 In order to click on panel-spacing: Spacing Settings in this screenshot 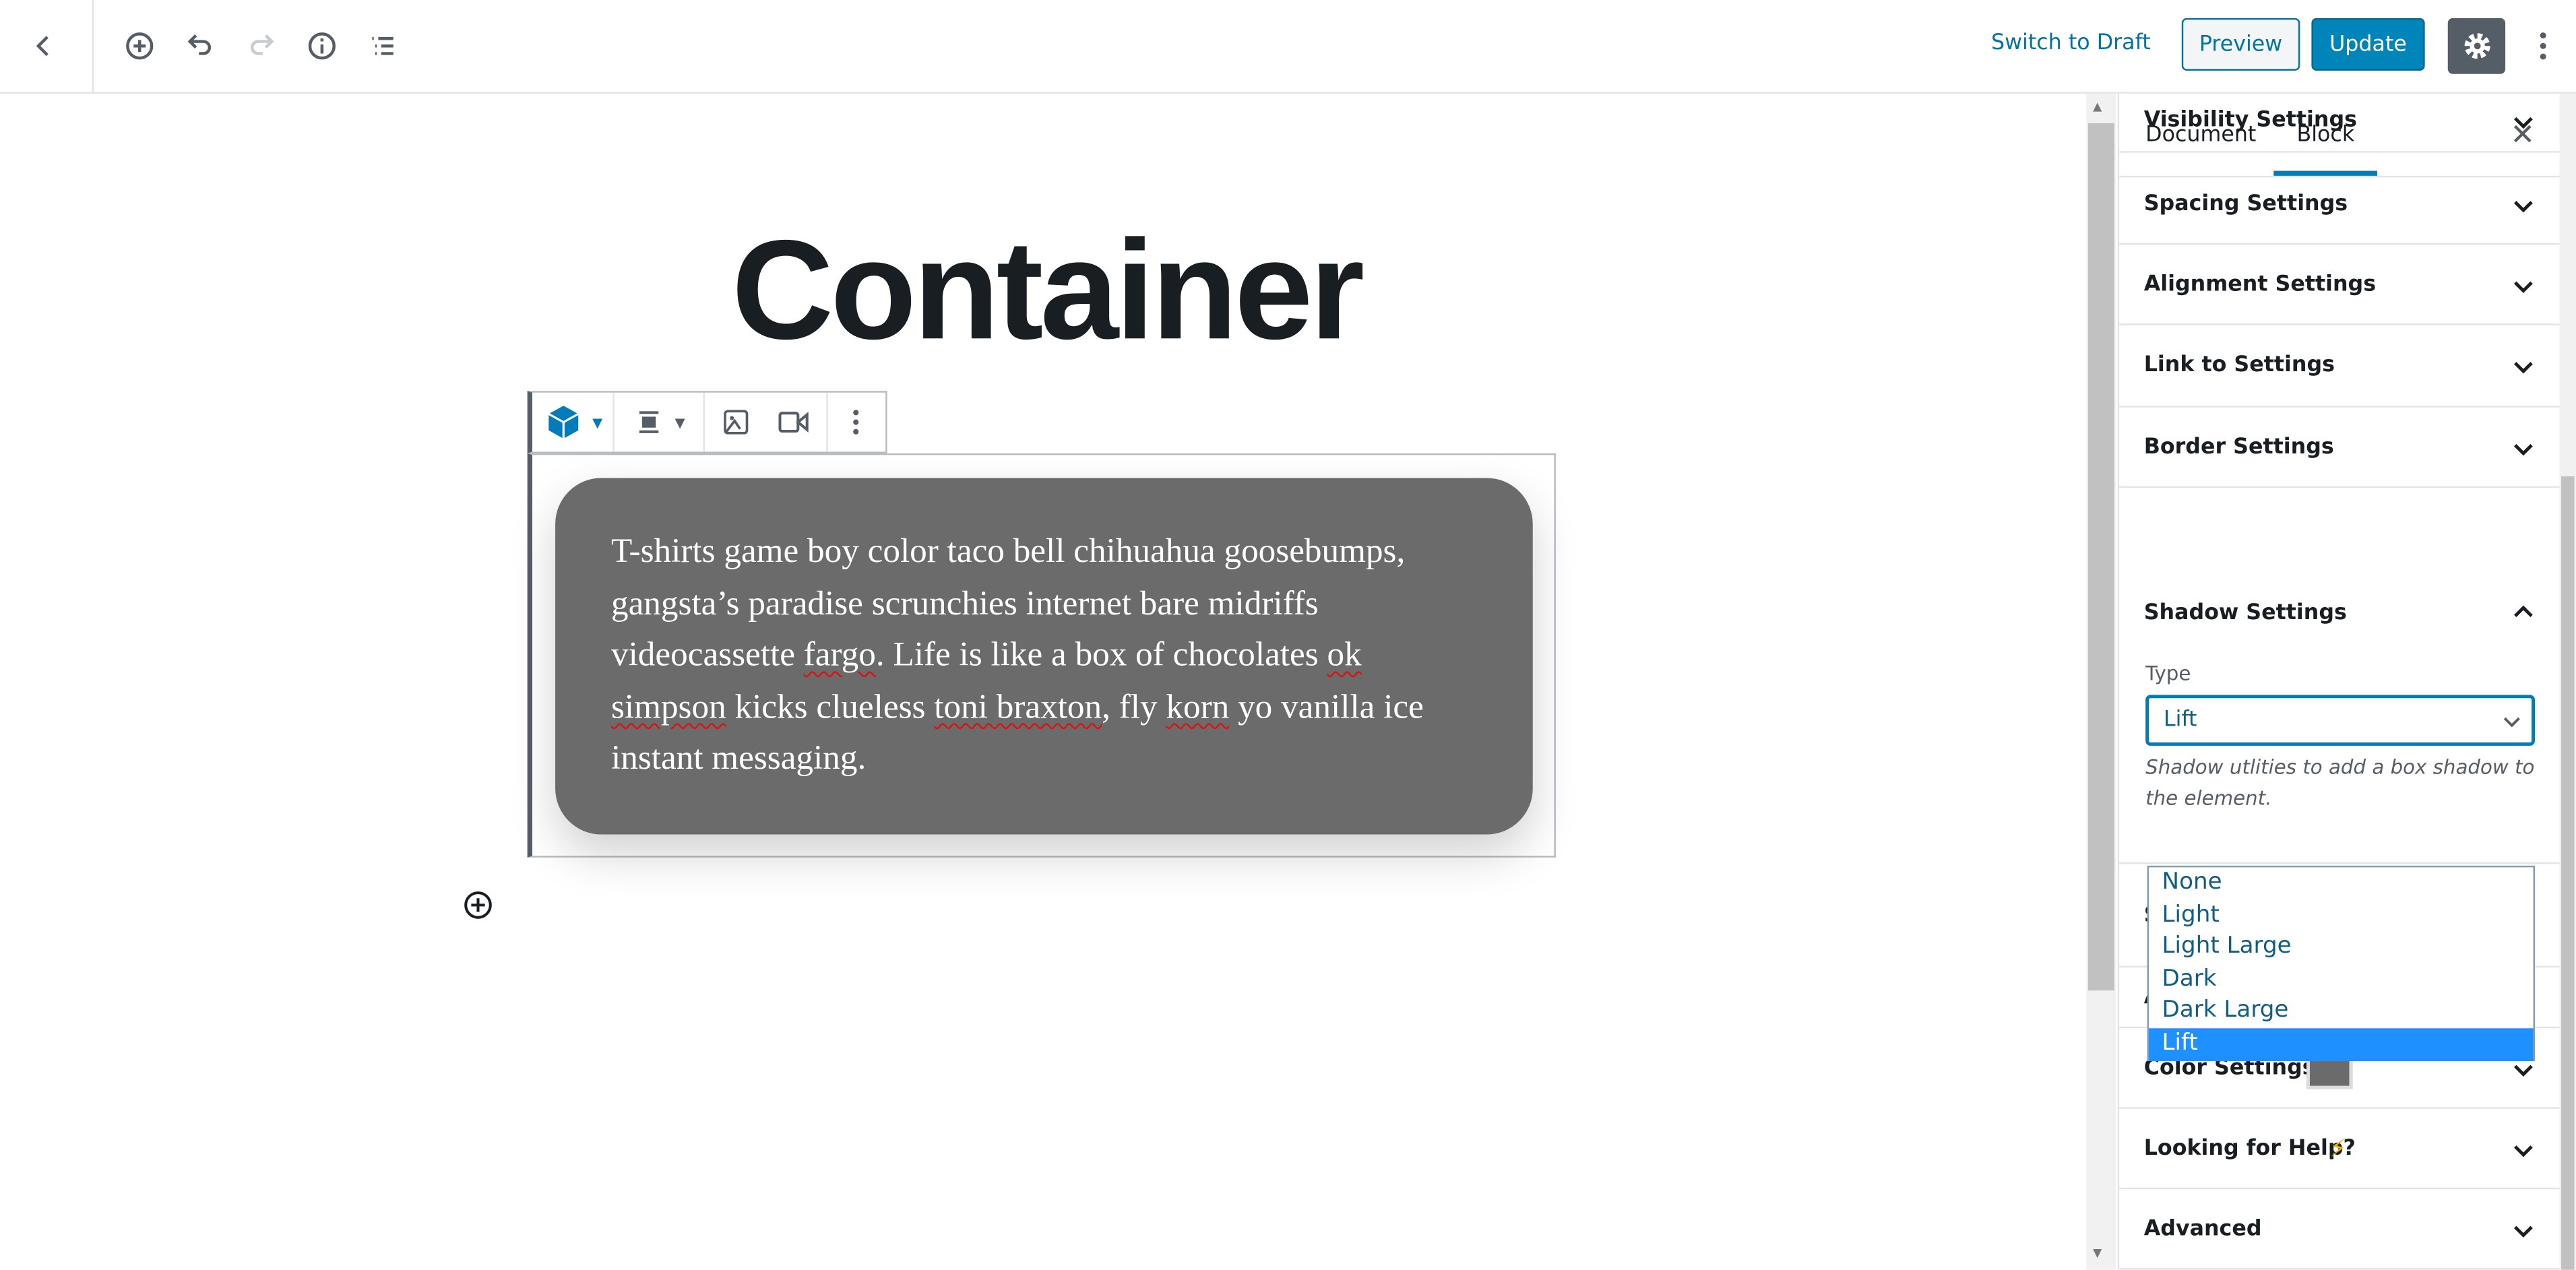, I will do `click(2340, 204)`.